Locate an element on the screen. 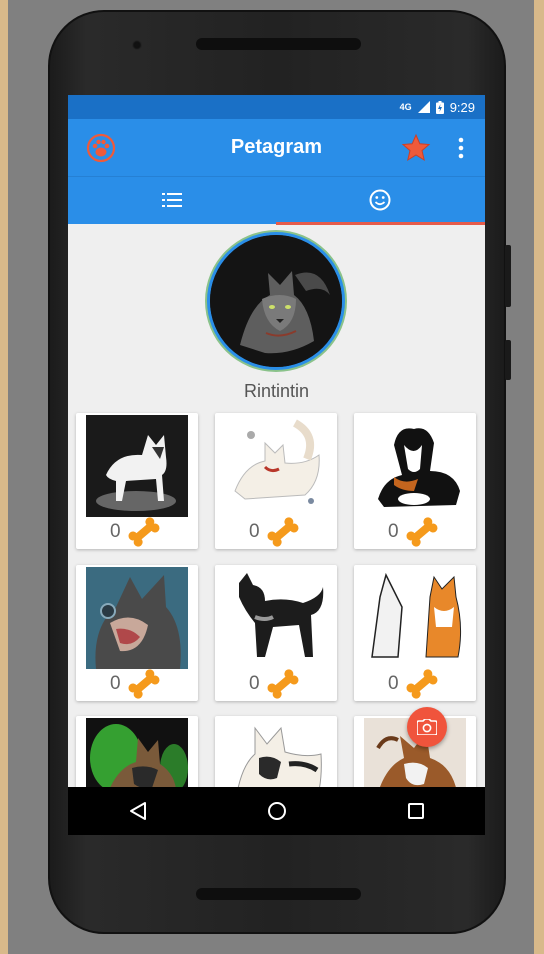  volume-button is located at coordinates (508, 276).